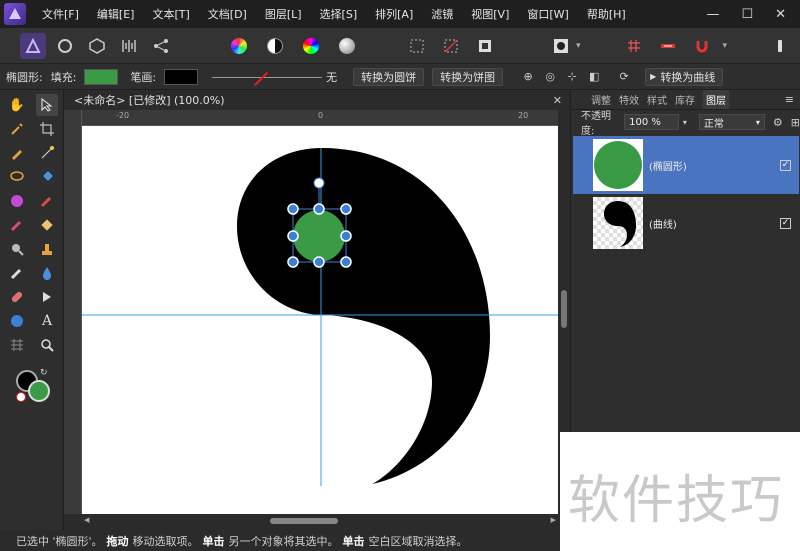 The image size is (800, 551). Describe the element at coordinates (601, 99) in the screenshot. I see `tab-adjustments: 调整` at that location.